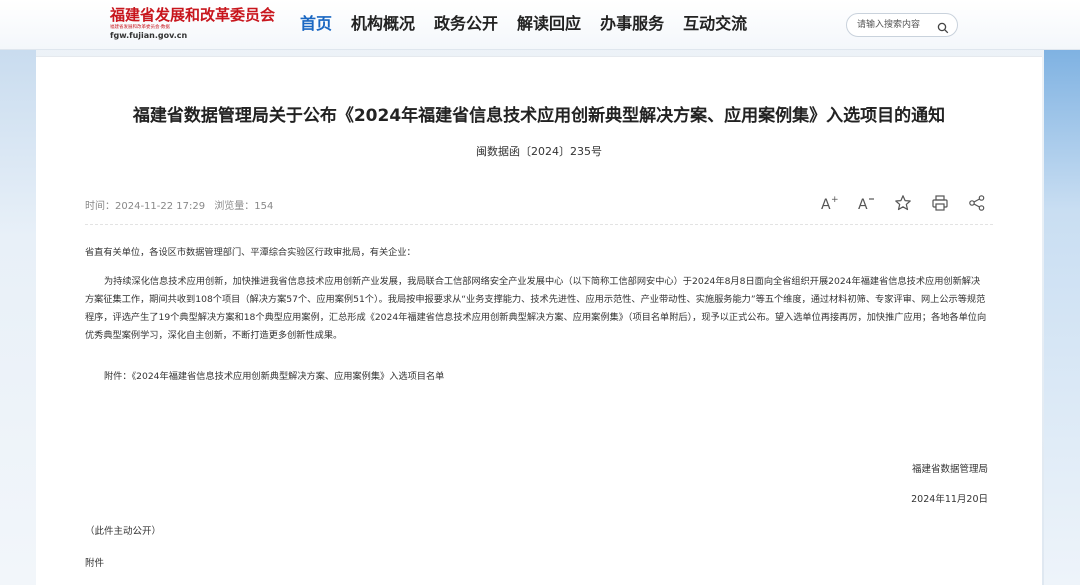 This screenshot has width=1080, height=585. Describe the element at coordinates (145, 206) in the screenshot. I see `publish-time: 时间：2024-11-22 17:29` at that location.